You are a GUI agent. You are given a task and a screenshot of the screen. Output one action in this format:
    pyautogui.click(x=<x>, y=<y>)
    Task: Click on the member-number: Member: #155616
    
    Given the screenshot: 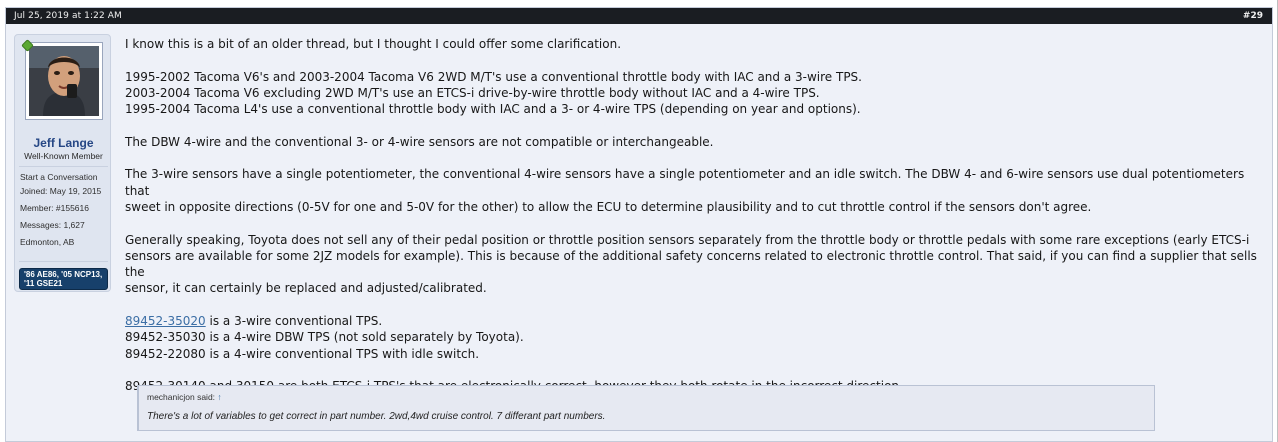 What is the action you would take?
    pyautogui.click(x=54, y=208)
    